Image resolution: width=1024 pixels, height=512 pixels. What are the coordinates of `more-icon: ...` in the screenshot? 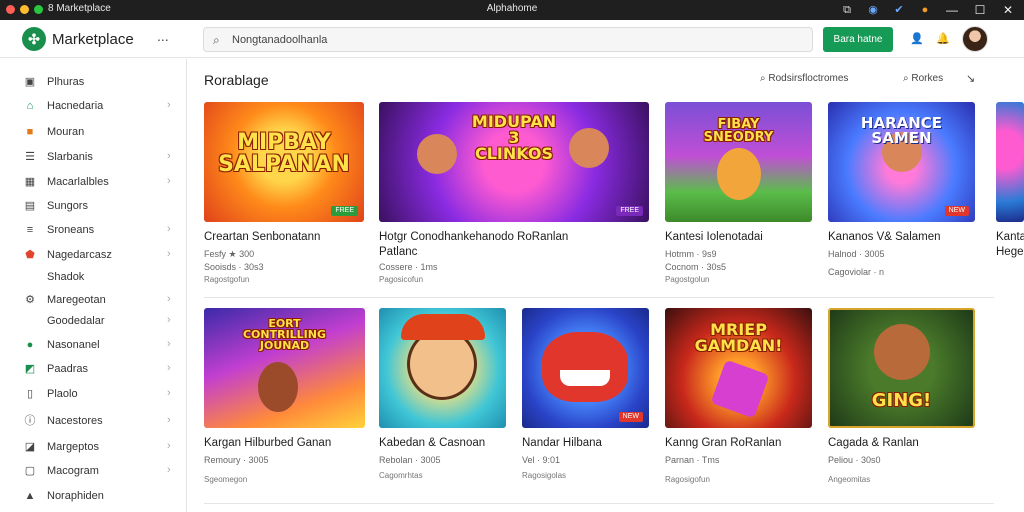 It's located at (163, 36).